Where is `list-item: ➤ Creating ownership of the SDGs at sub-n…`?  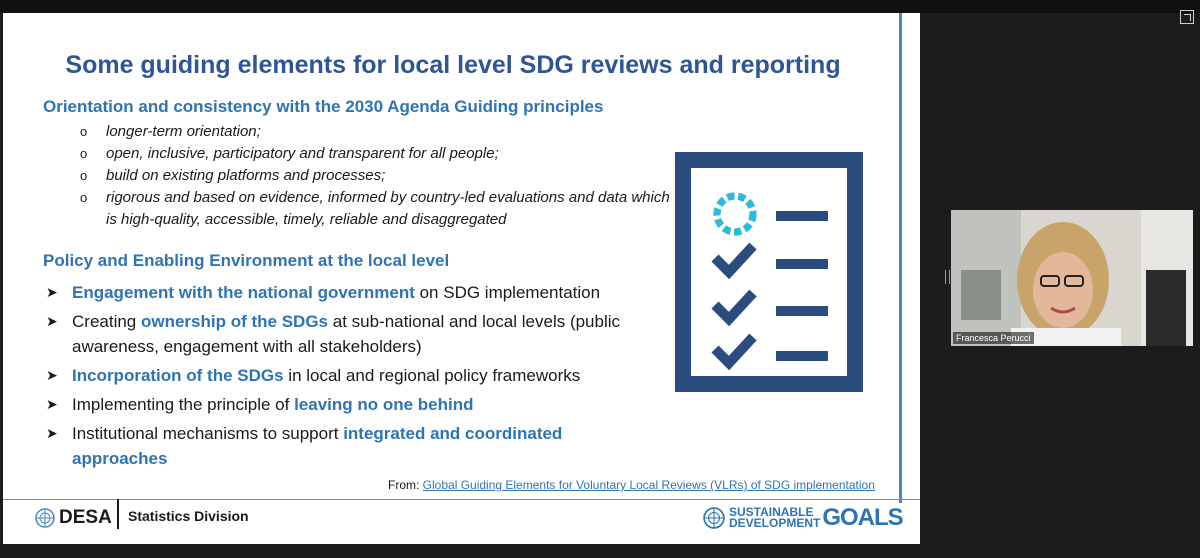
list-item: ➤ Creating ownership of the SDGs at sub-n… is located at coordinates (351, 334).